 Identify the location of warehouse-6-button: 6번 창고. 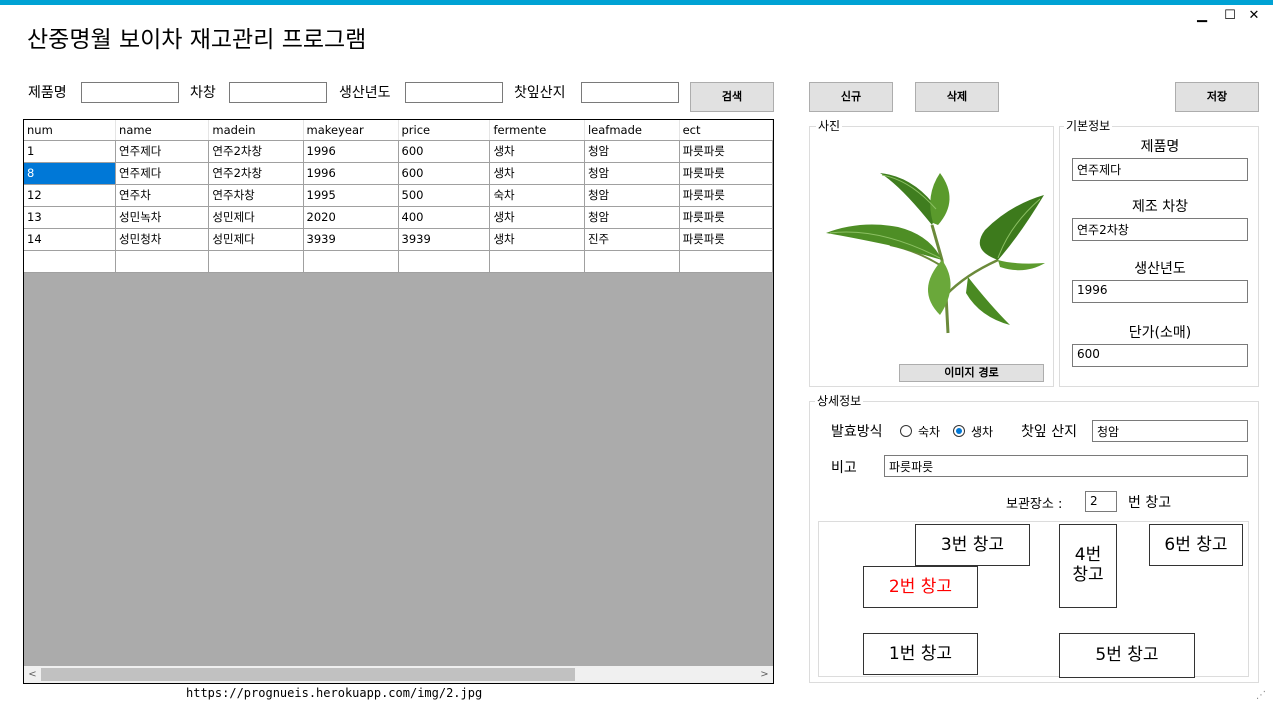
(1196, 545).